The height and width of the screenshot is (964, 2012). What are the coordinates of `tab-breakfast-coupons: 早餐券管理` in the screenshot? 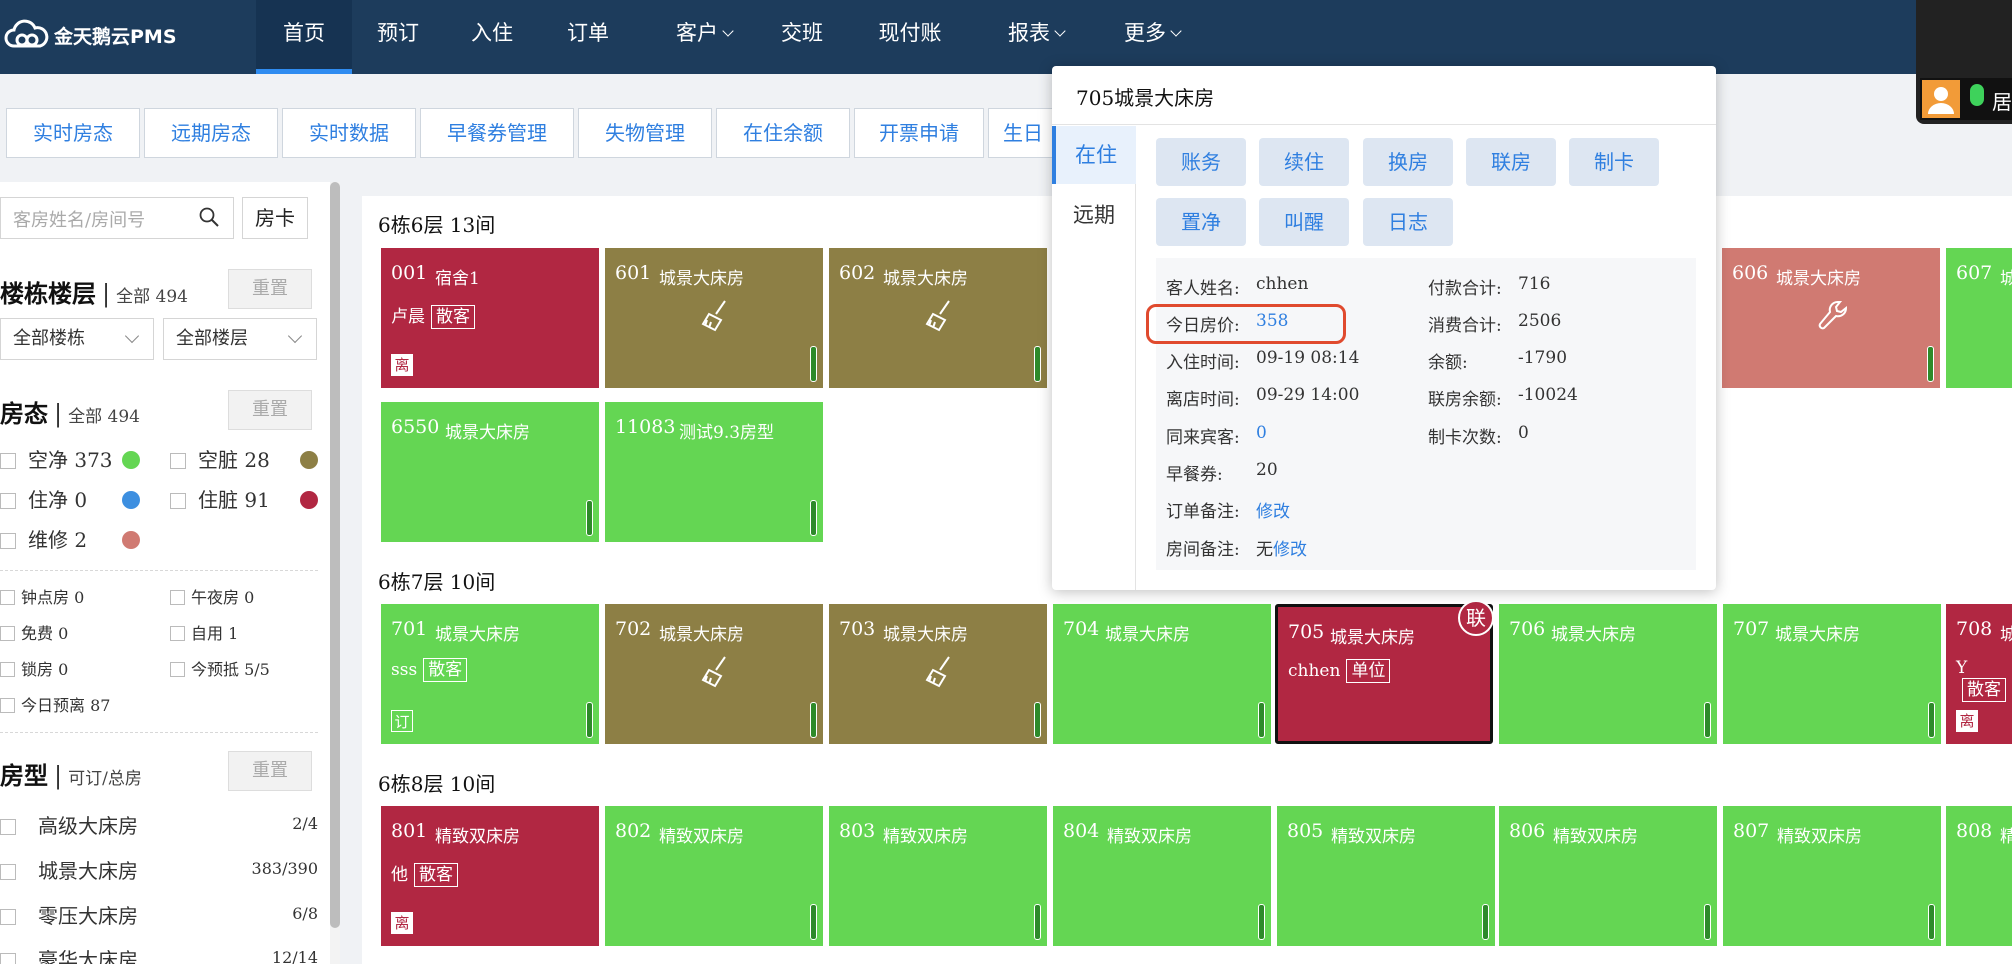 It's located at (497, 133).